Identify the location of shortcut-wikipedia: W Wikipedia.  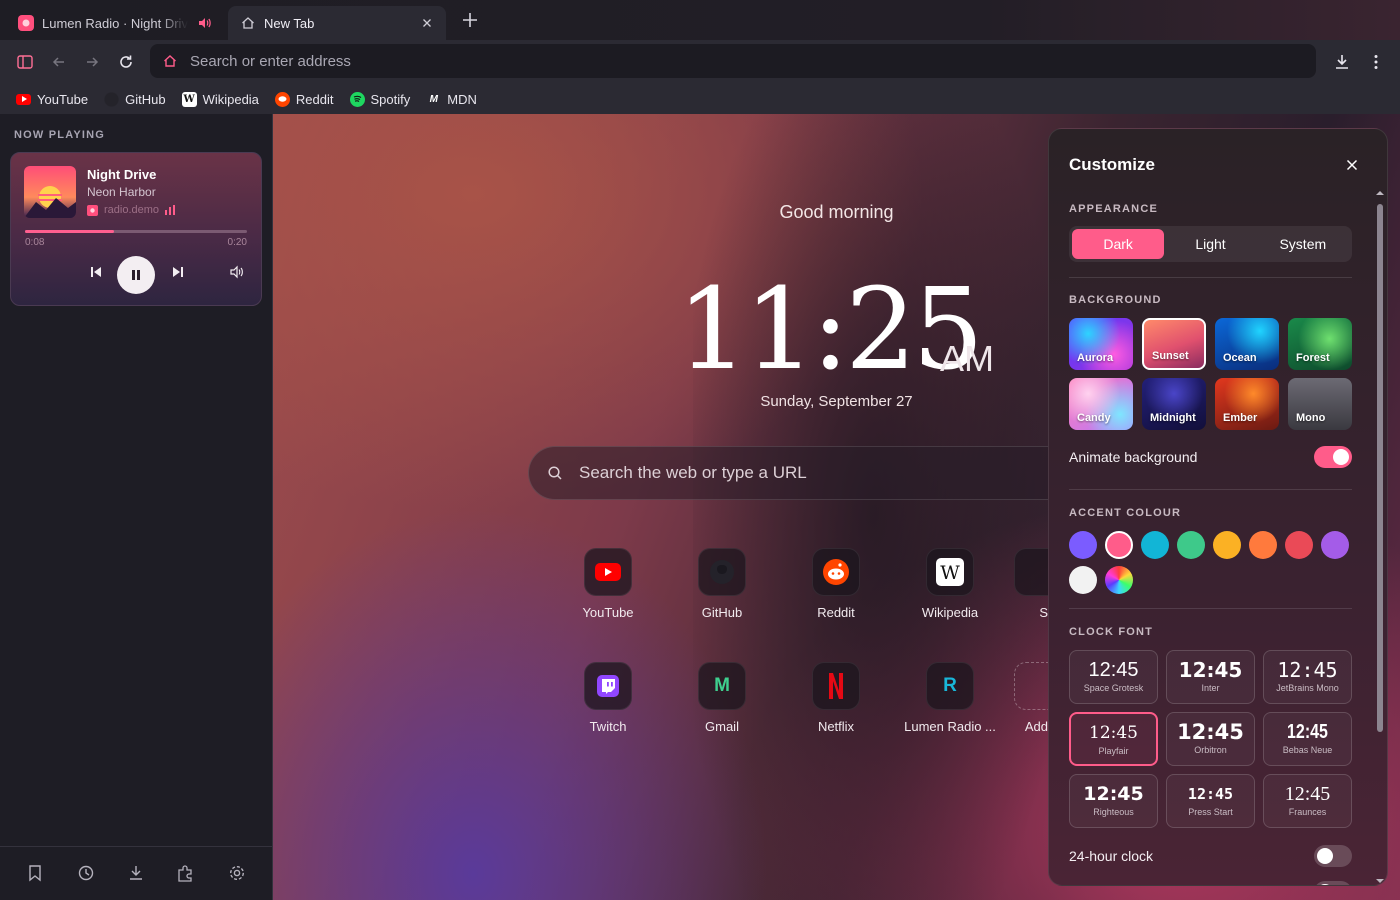
(950, 584).